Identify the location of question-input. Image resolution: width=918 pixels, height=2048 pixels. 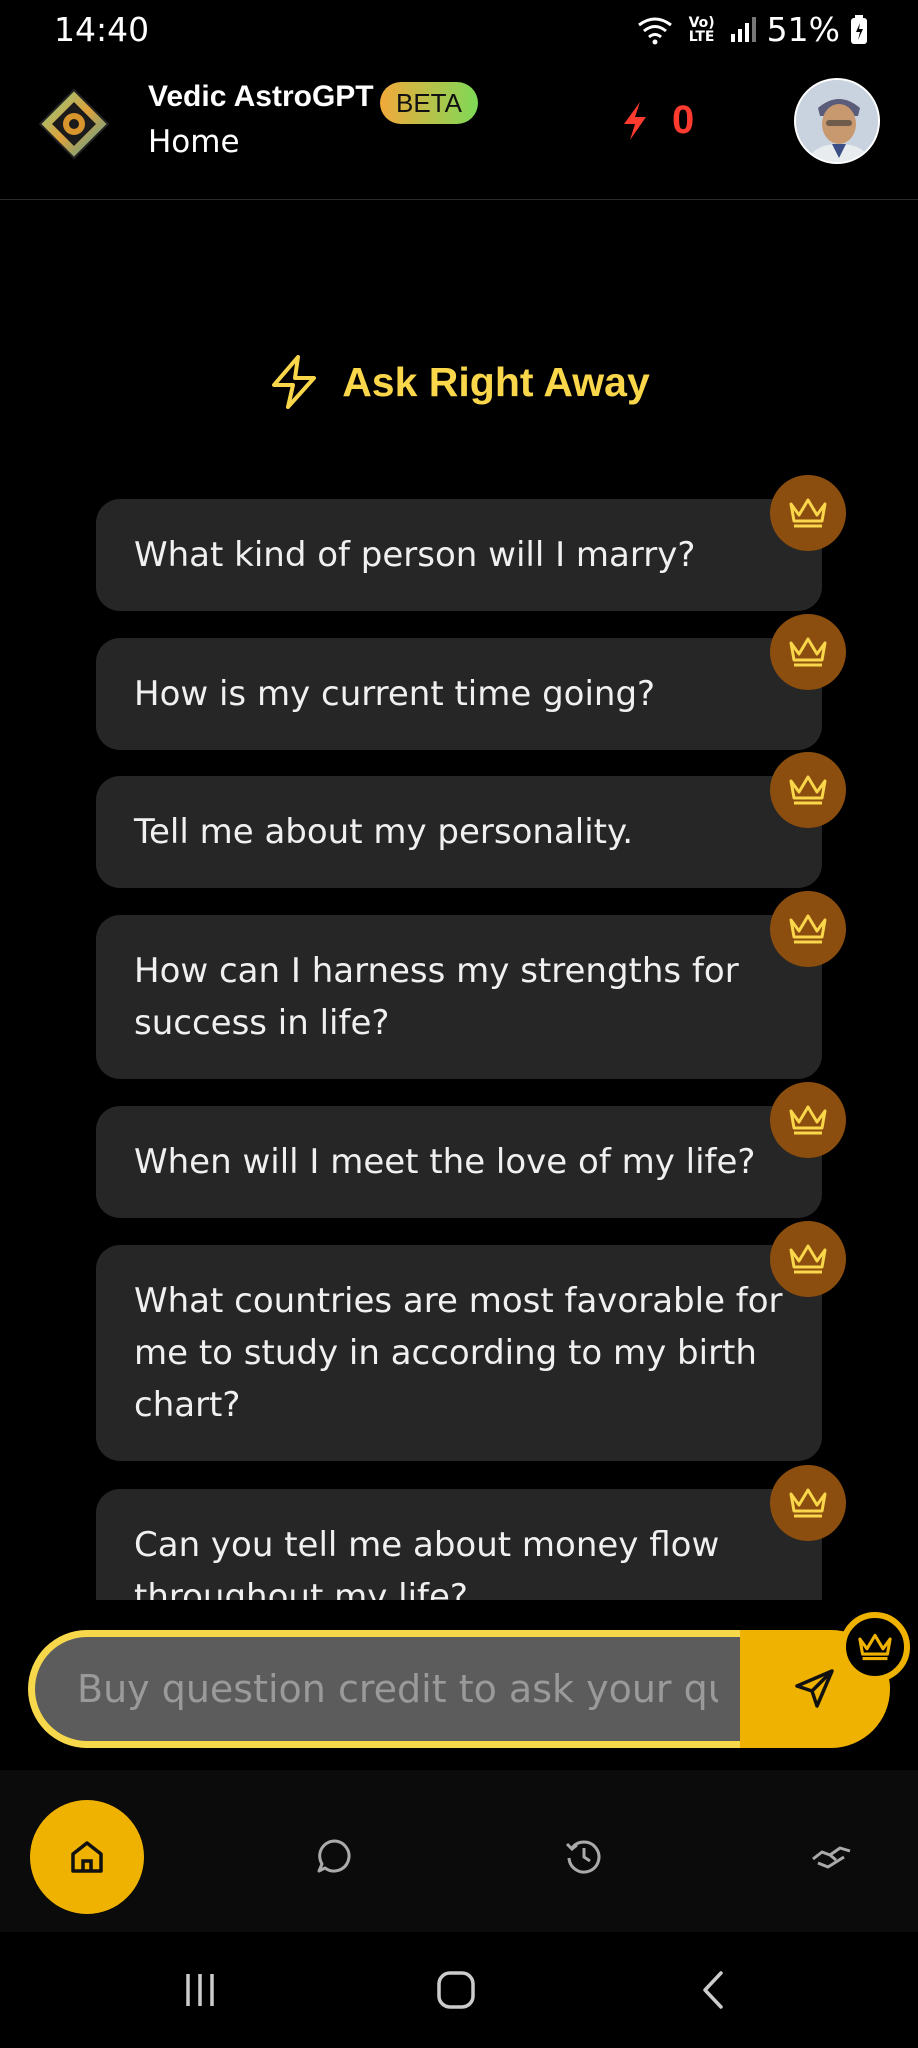
(391, 1689).